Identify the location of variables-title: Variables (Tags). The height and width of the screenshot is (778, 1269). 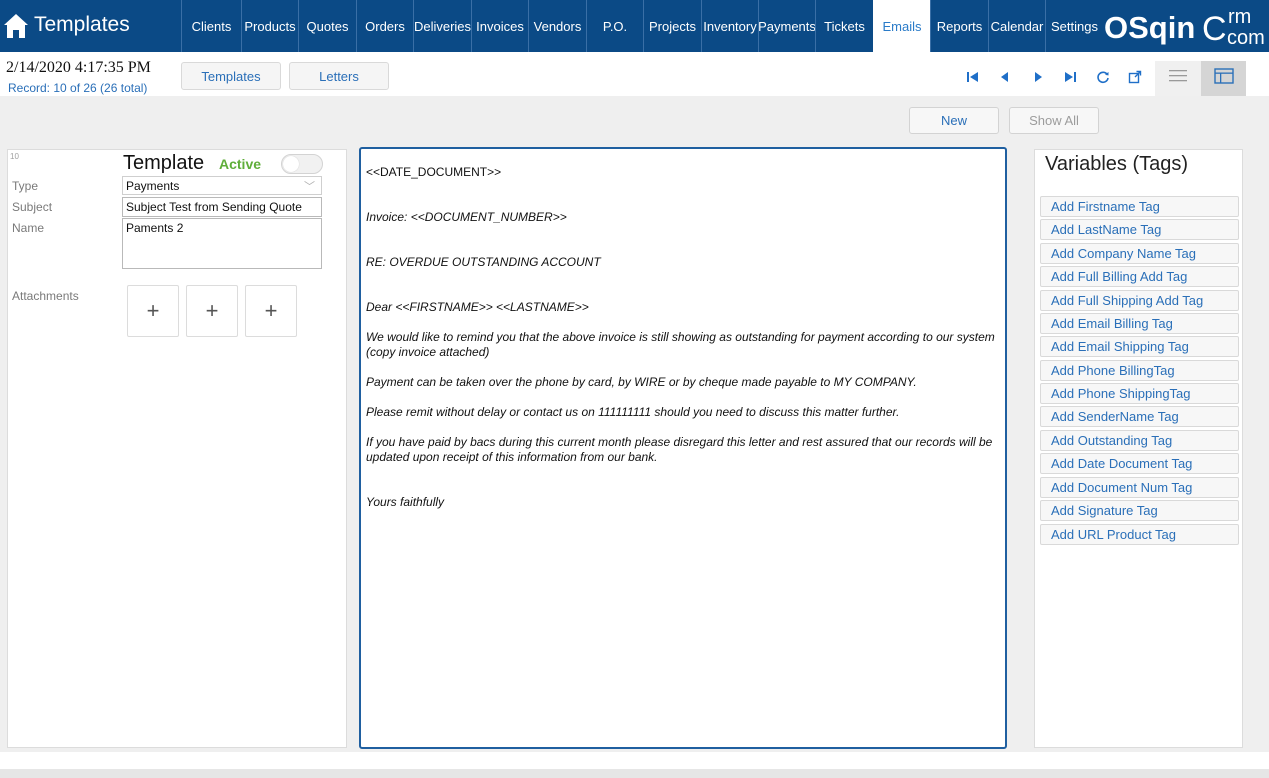
(1117, 164).